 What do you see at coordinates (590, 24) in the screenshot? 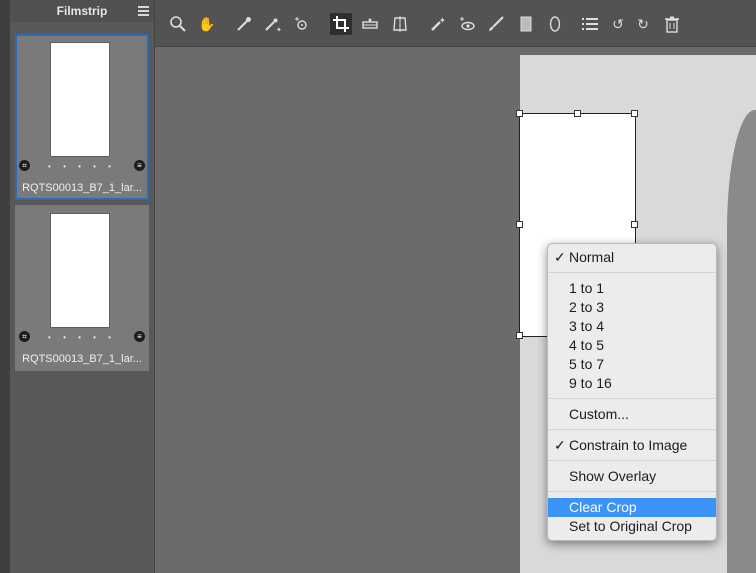
I see `list-icon` at bounding box center [590, 24].